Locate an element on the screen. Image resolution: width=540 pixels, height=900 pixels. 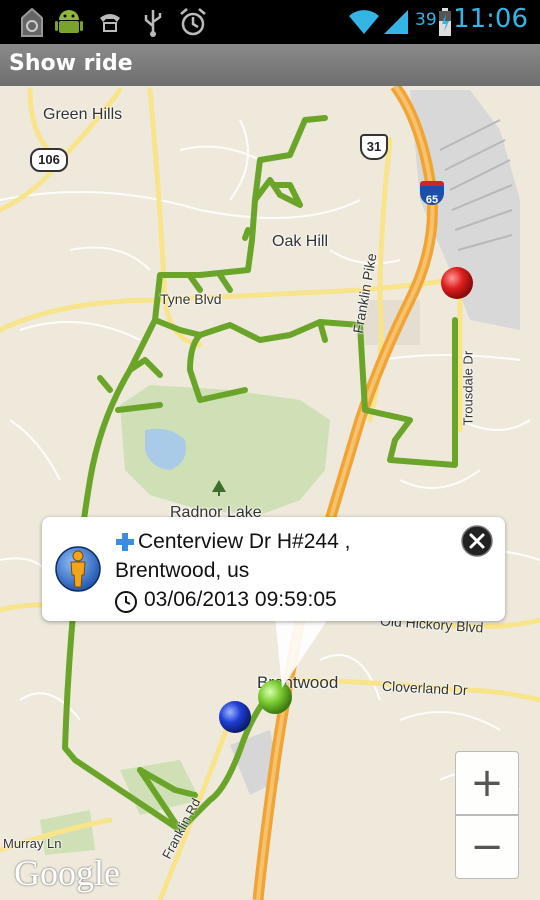
interstate-65-shield: 65 is located at coordinates (432, 193).